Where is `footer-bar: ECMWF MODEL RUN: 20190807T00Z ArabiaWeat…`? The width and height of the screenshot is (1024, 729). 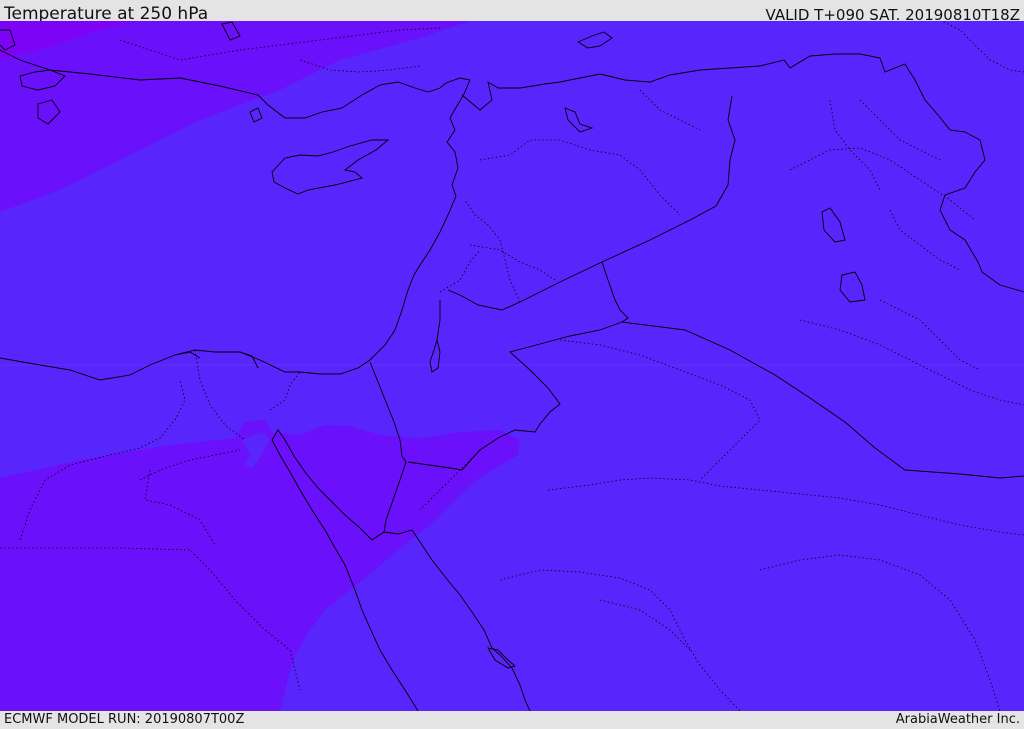
footer-bar: ECMWF MODEL RUN: 20190807T00Z ArabiaWeat… is located at coordinates (512, 720).